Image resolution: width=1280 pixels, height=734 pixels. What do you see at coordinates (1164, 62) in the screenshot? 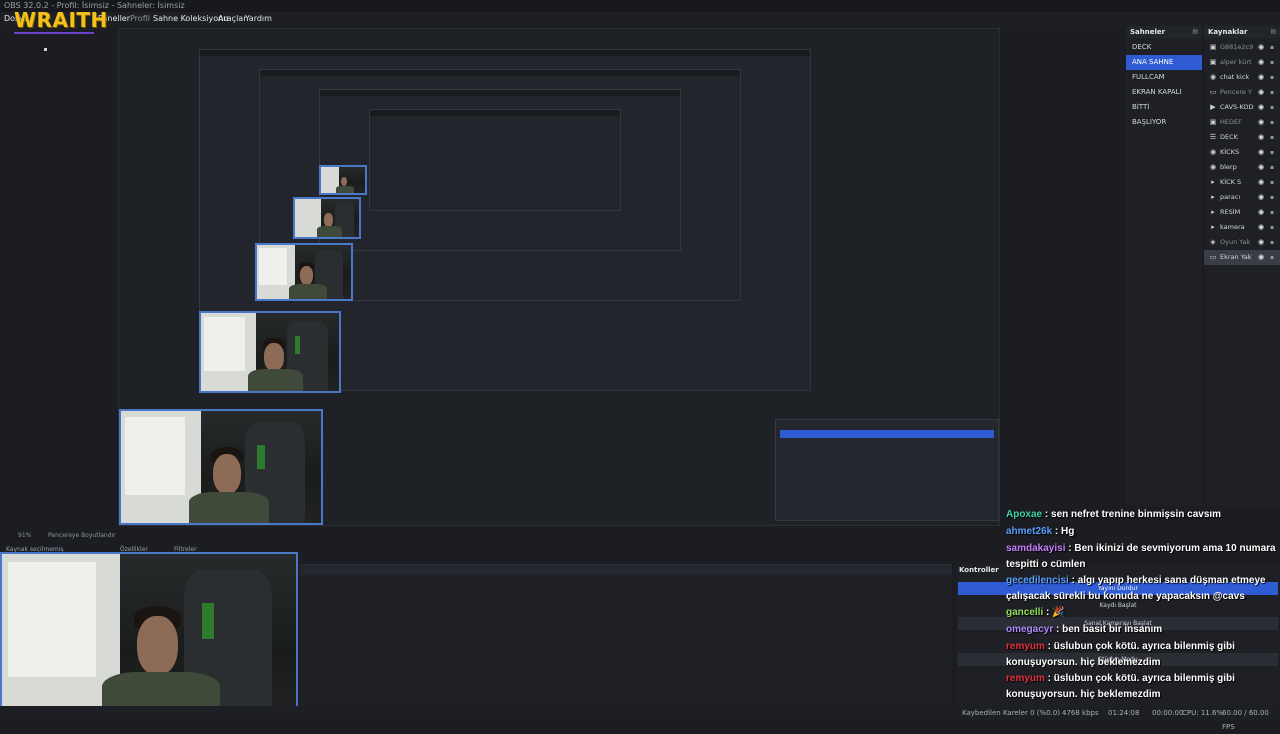
I see `scene-item-active: ANA SAHNE` at bounding box center [1164, 62].